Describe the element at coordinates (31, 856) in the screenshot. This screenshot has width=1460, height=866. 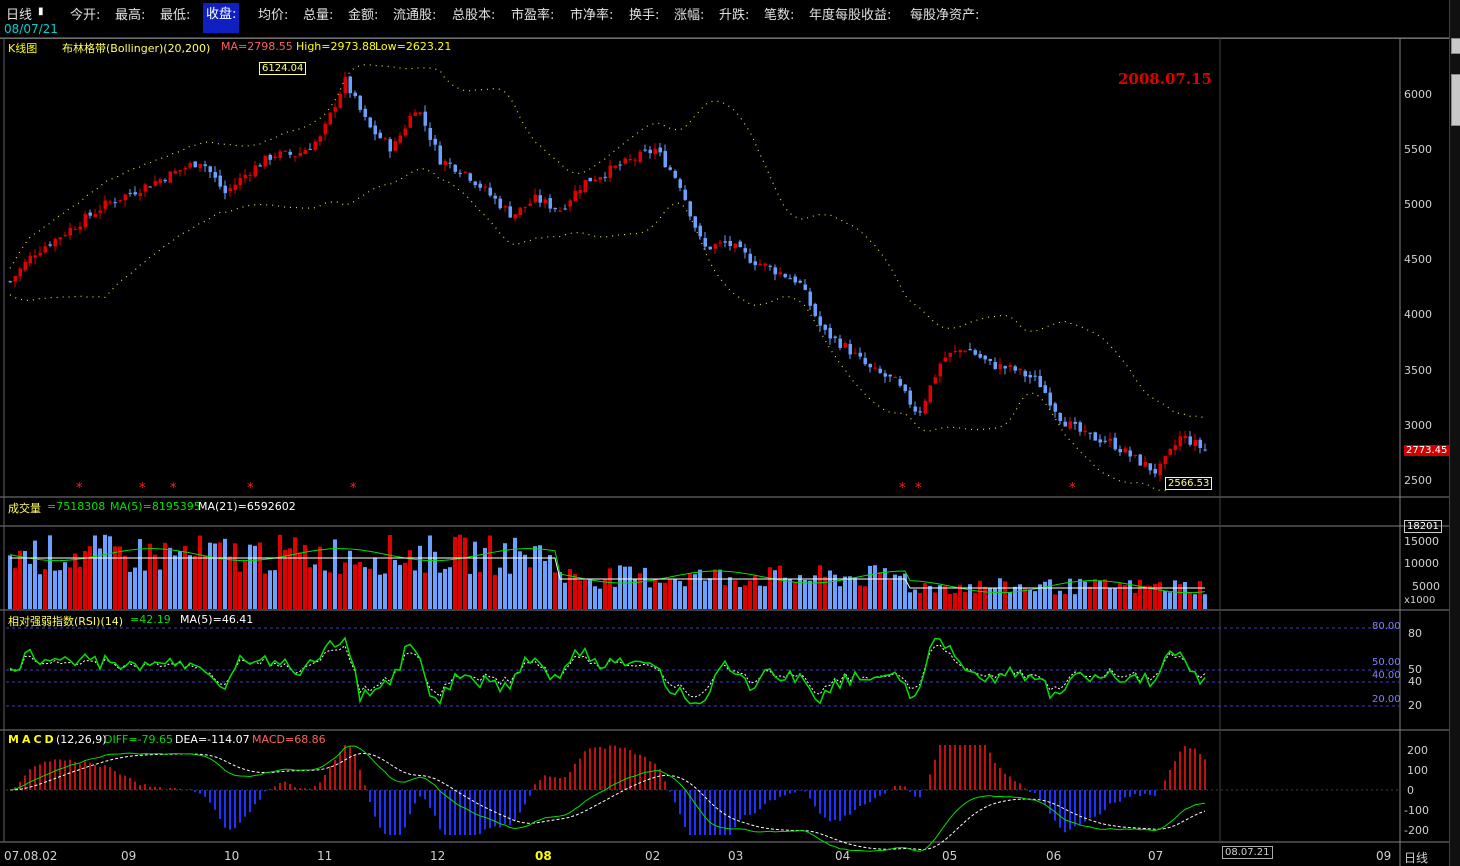
I see `x-label: 07.08.02` at that location.